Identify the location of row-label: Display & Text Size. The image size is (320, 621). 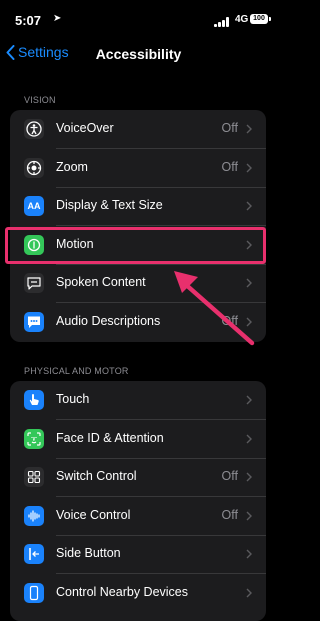
(109, 205).